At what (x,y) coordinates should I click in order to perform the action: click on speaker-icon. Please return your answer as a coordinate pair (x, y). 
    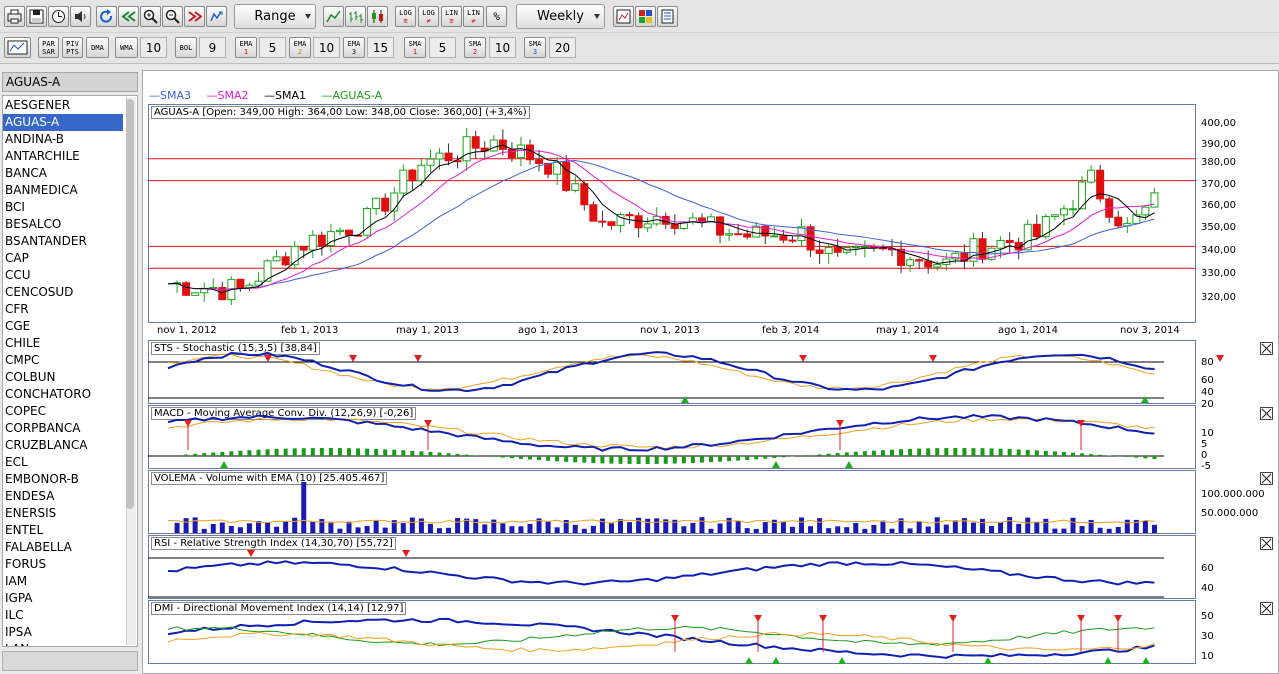
    Looking at the image, I should click on (80, 16).